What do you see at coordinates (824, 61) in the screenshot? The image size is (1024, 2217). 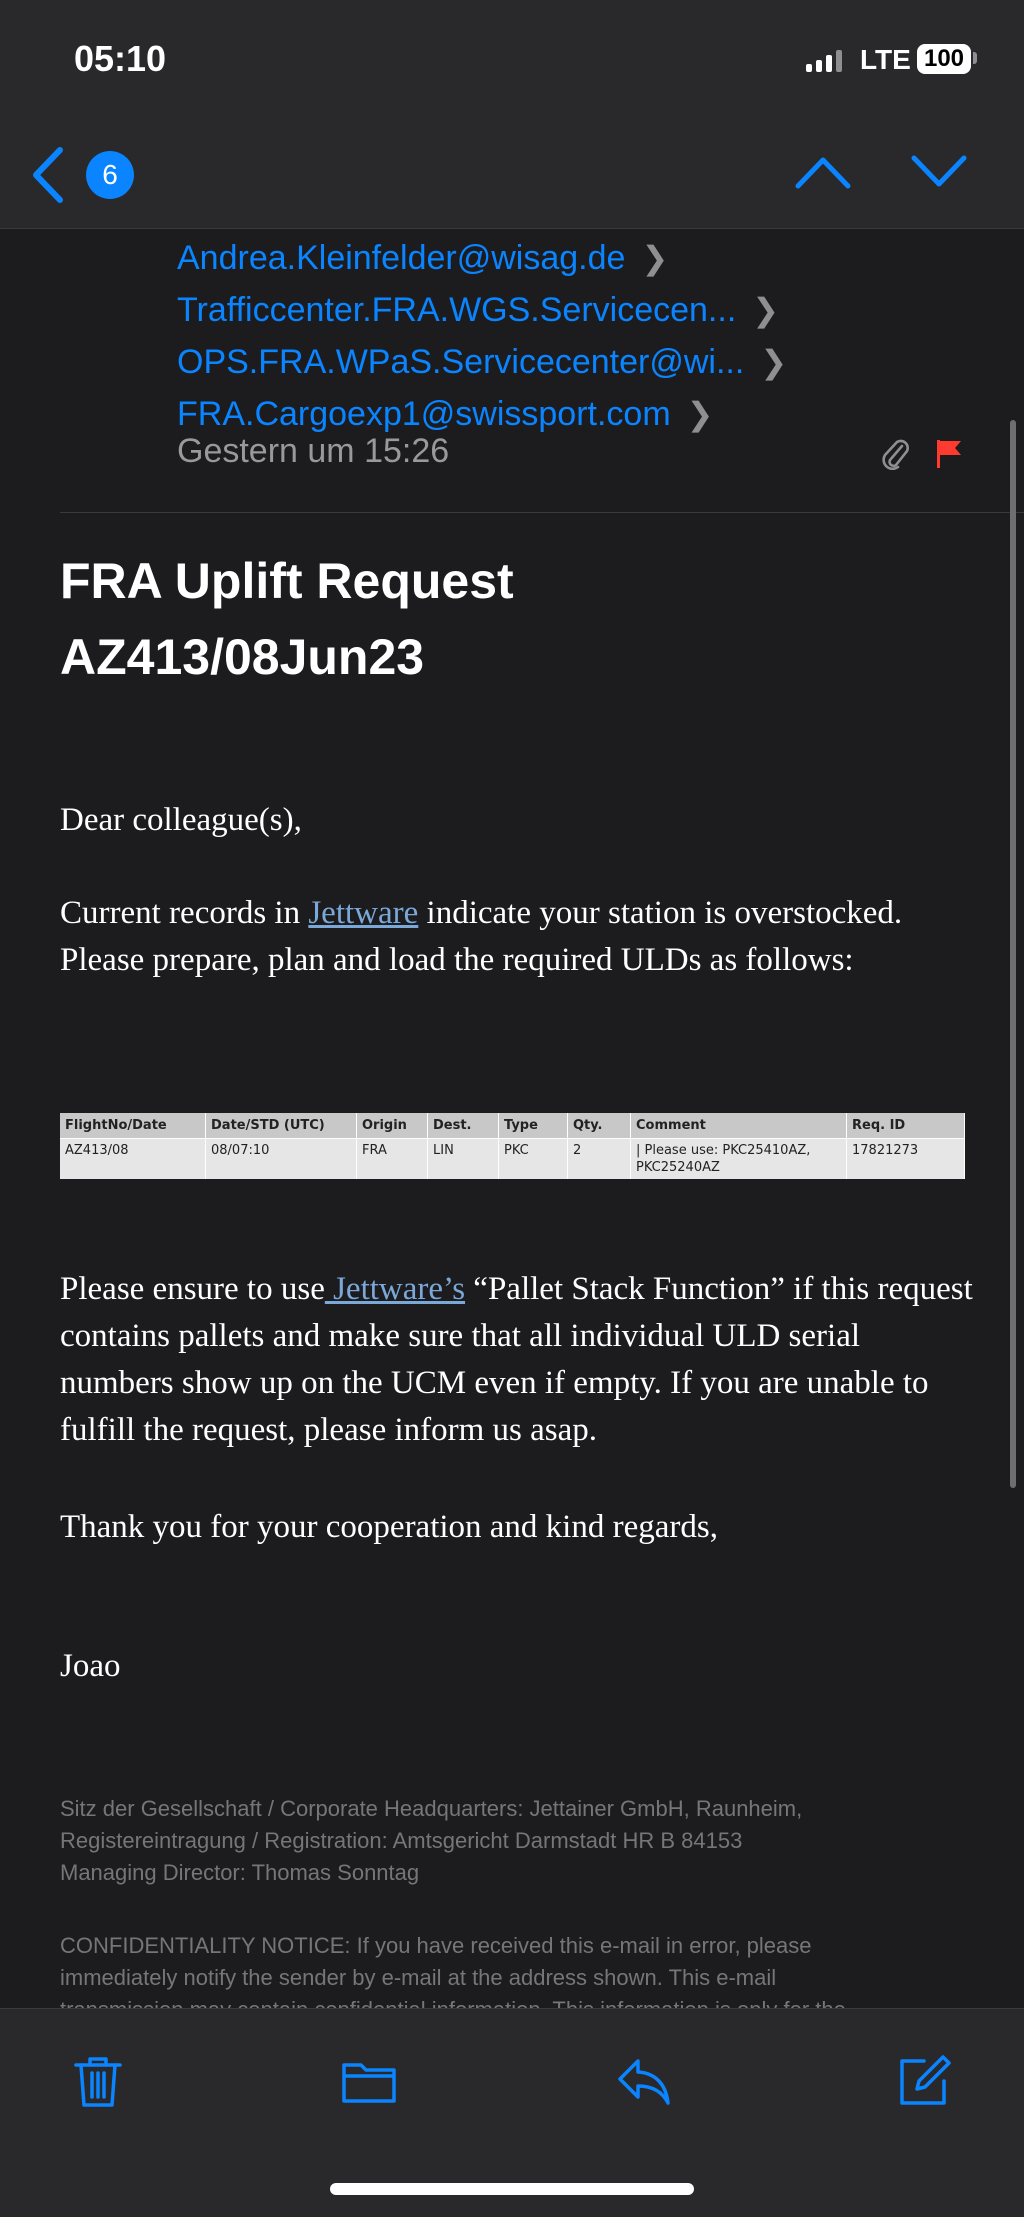 I see `signal-icon` at bounding box center [824, 61].